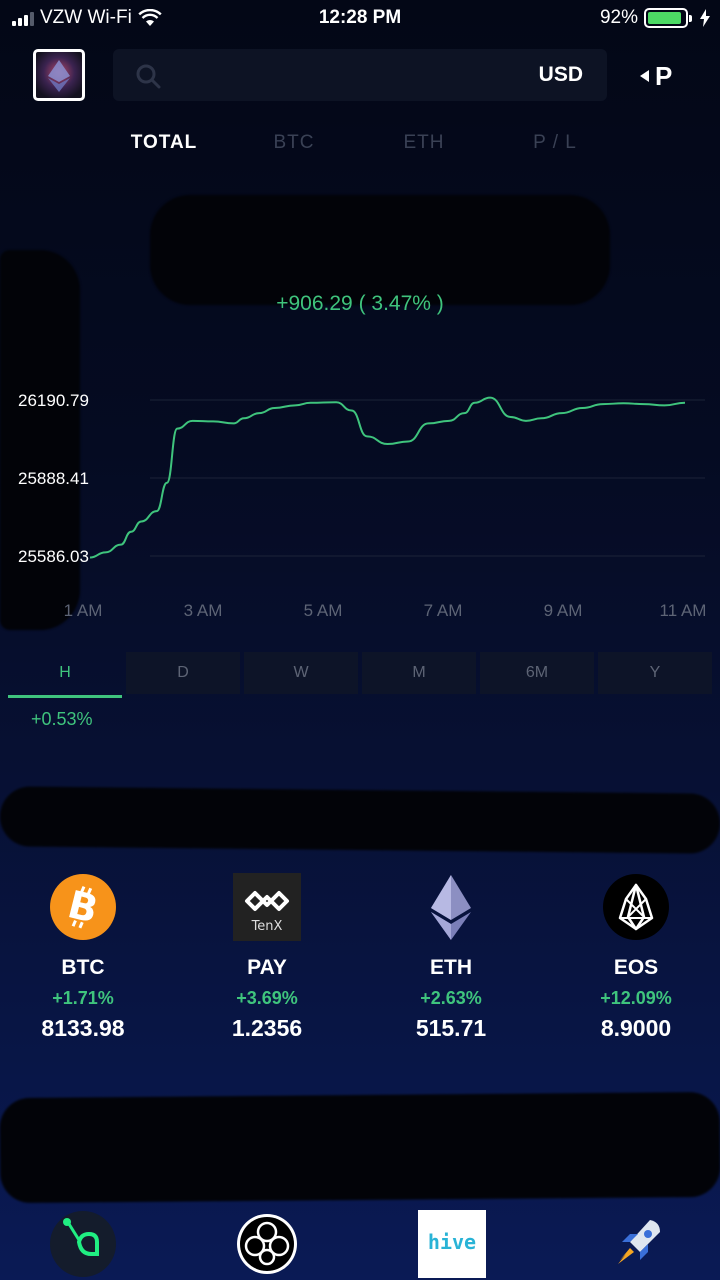 The height and width of the screenshot is (1280, 720). What do you see at coordinates (53, 556) in the screenshot?
I see `y-tick-label: 25586.03` at bounding box center [53, 556].